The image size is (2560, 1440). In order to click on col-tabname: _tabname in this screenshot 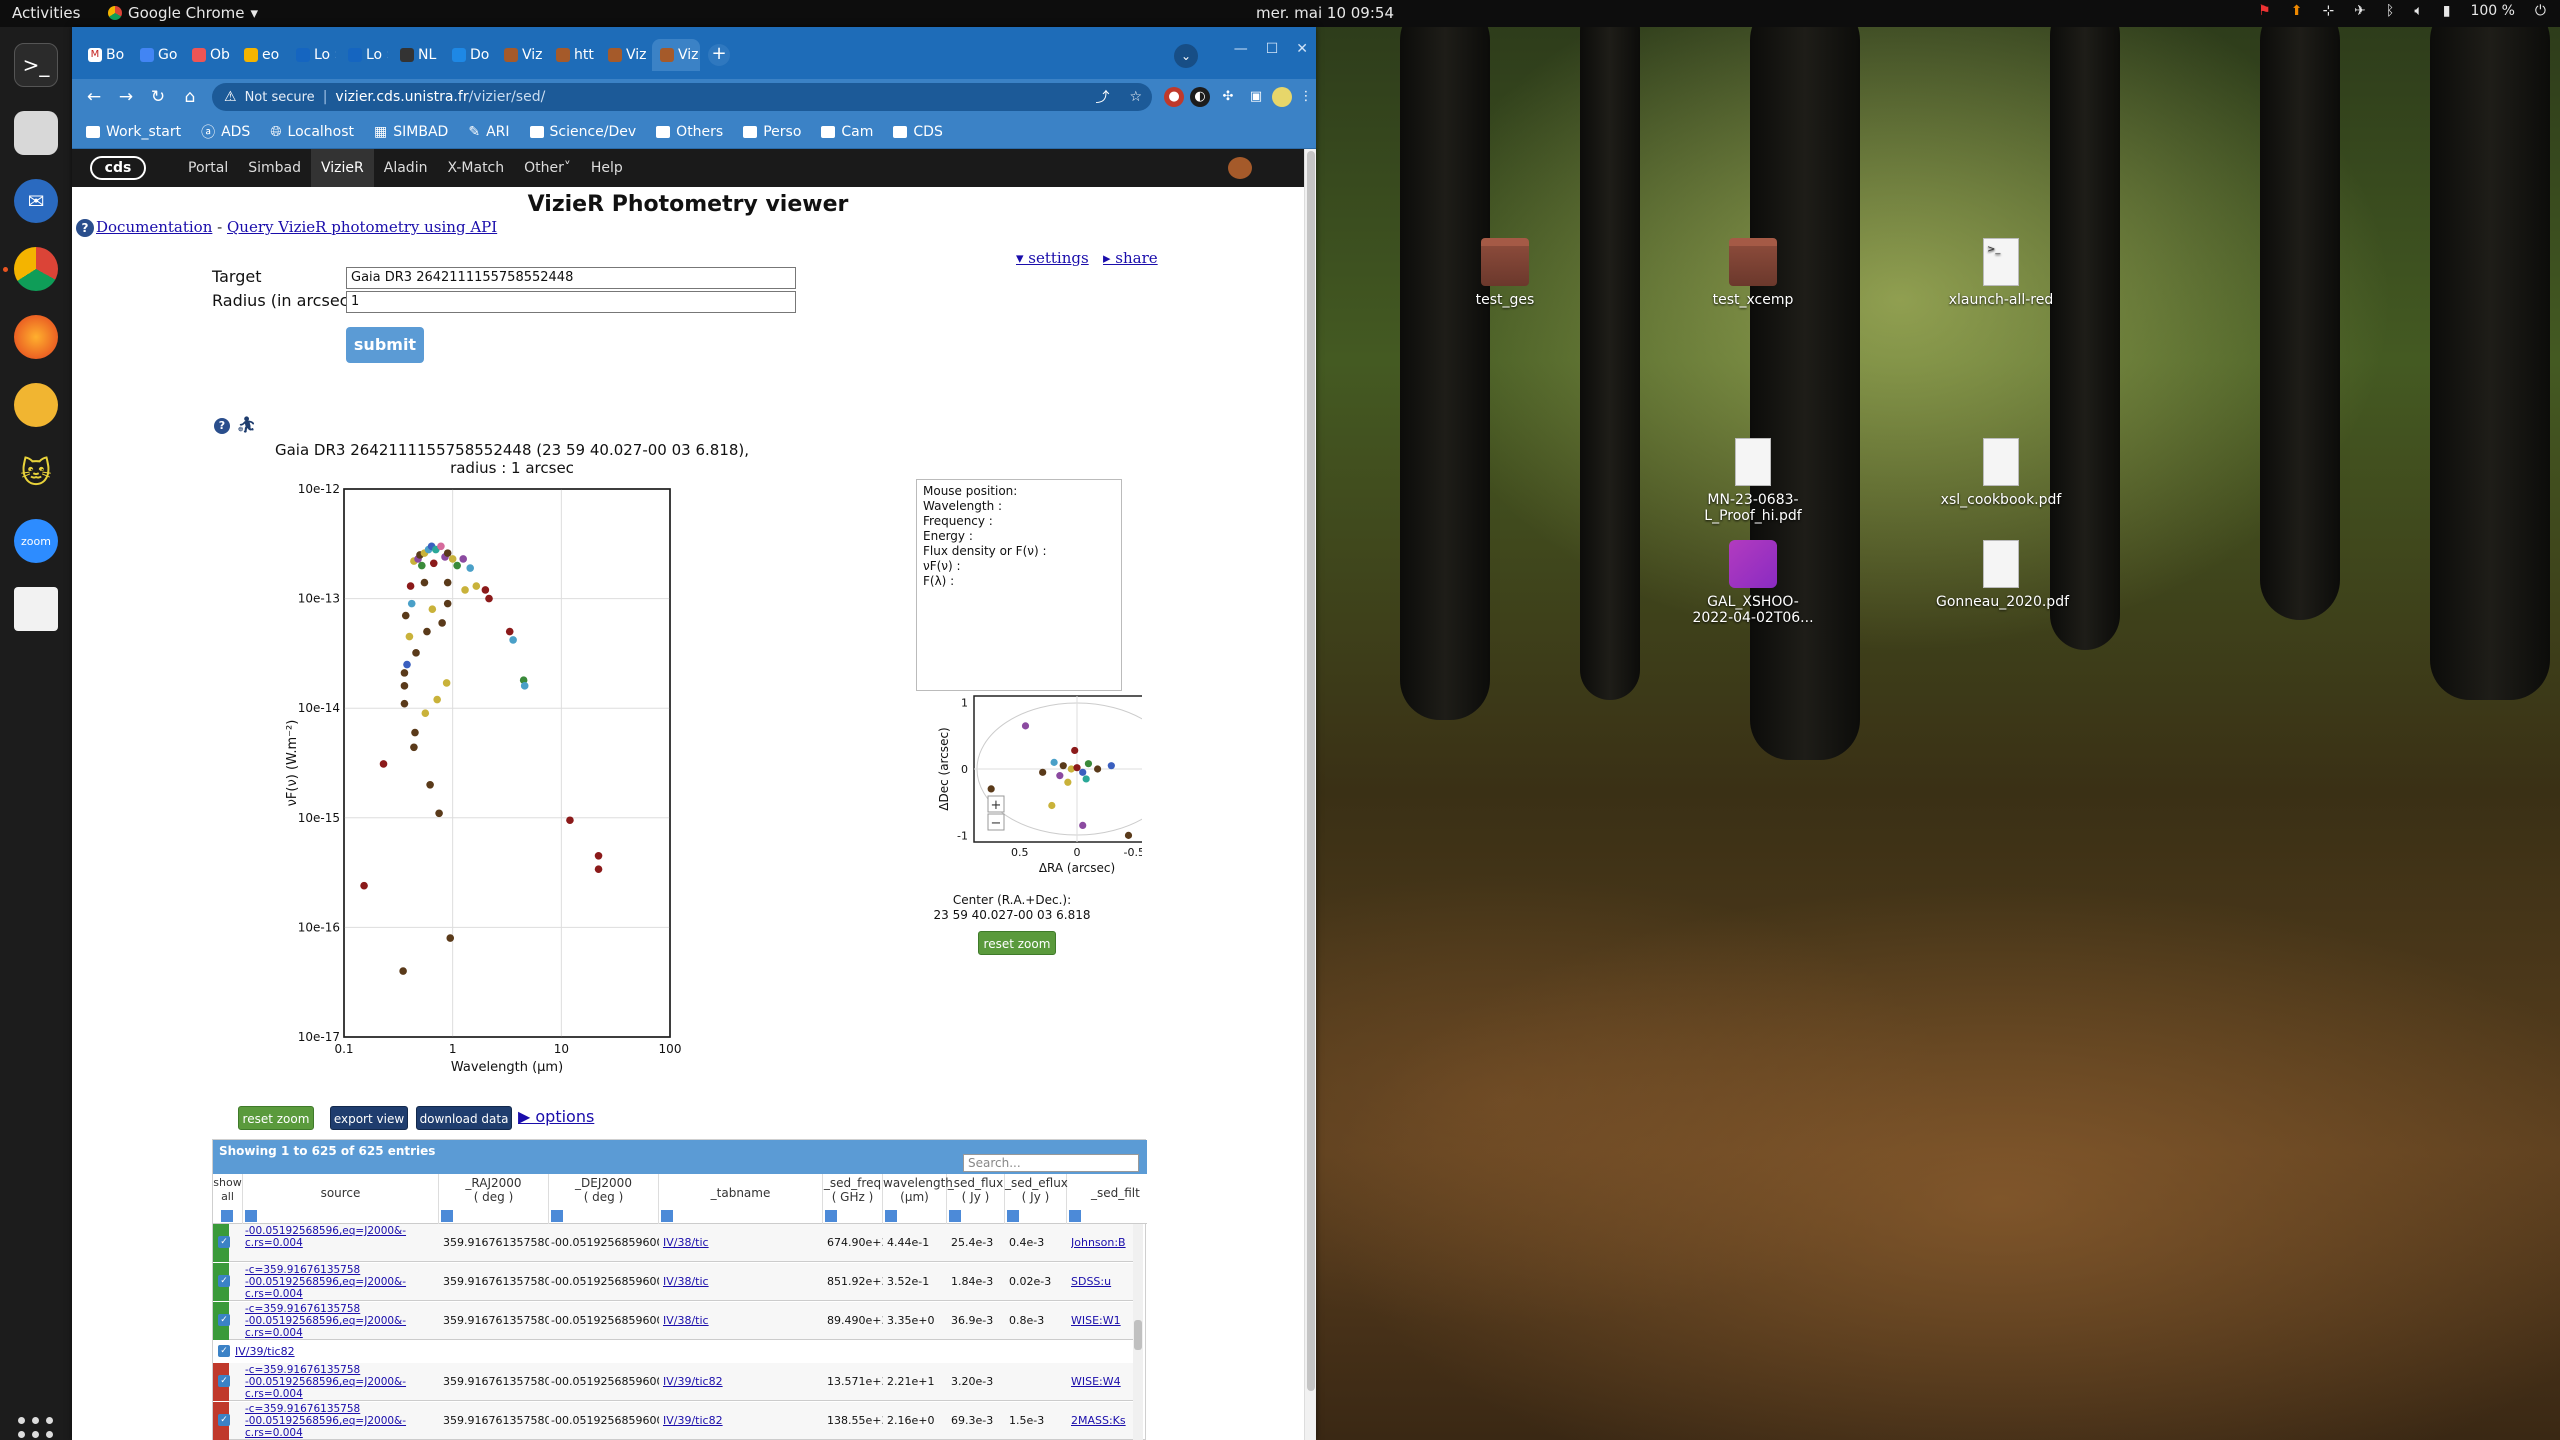, I will do `click(741, 1199)`.